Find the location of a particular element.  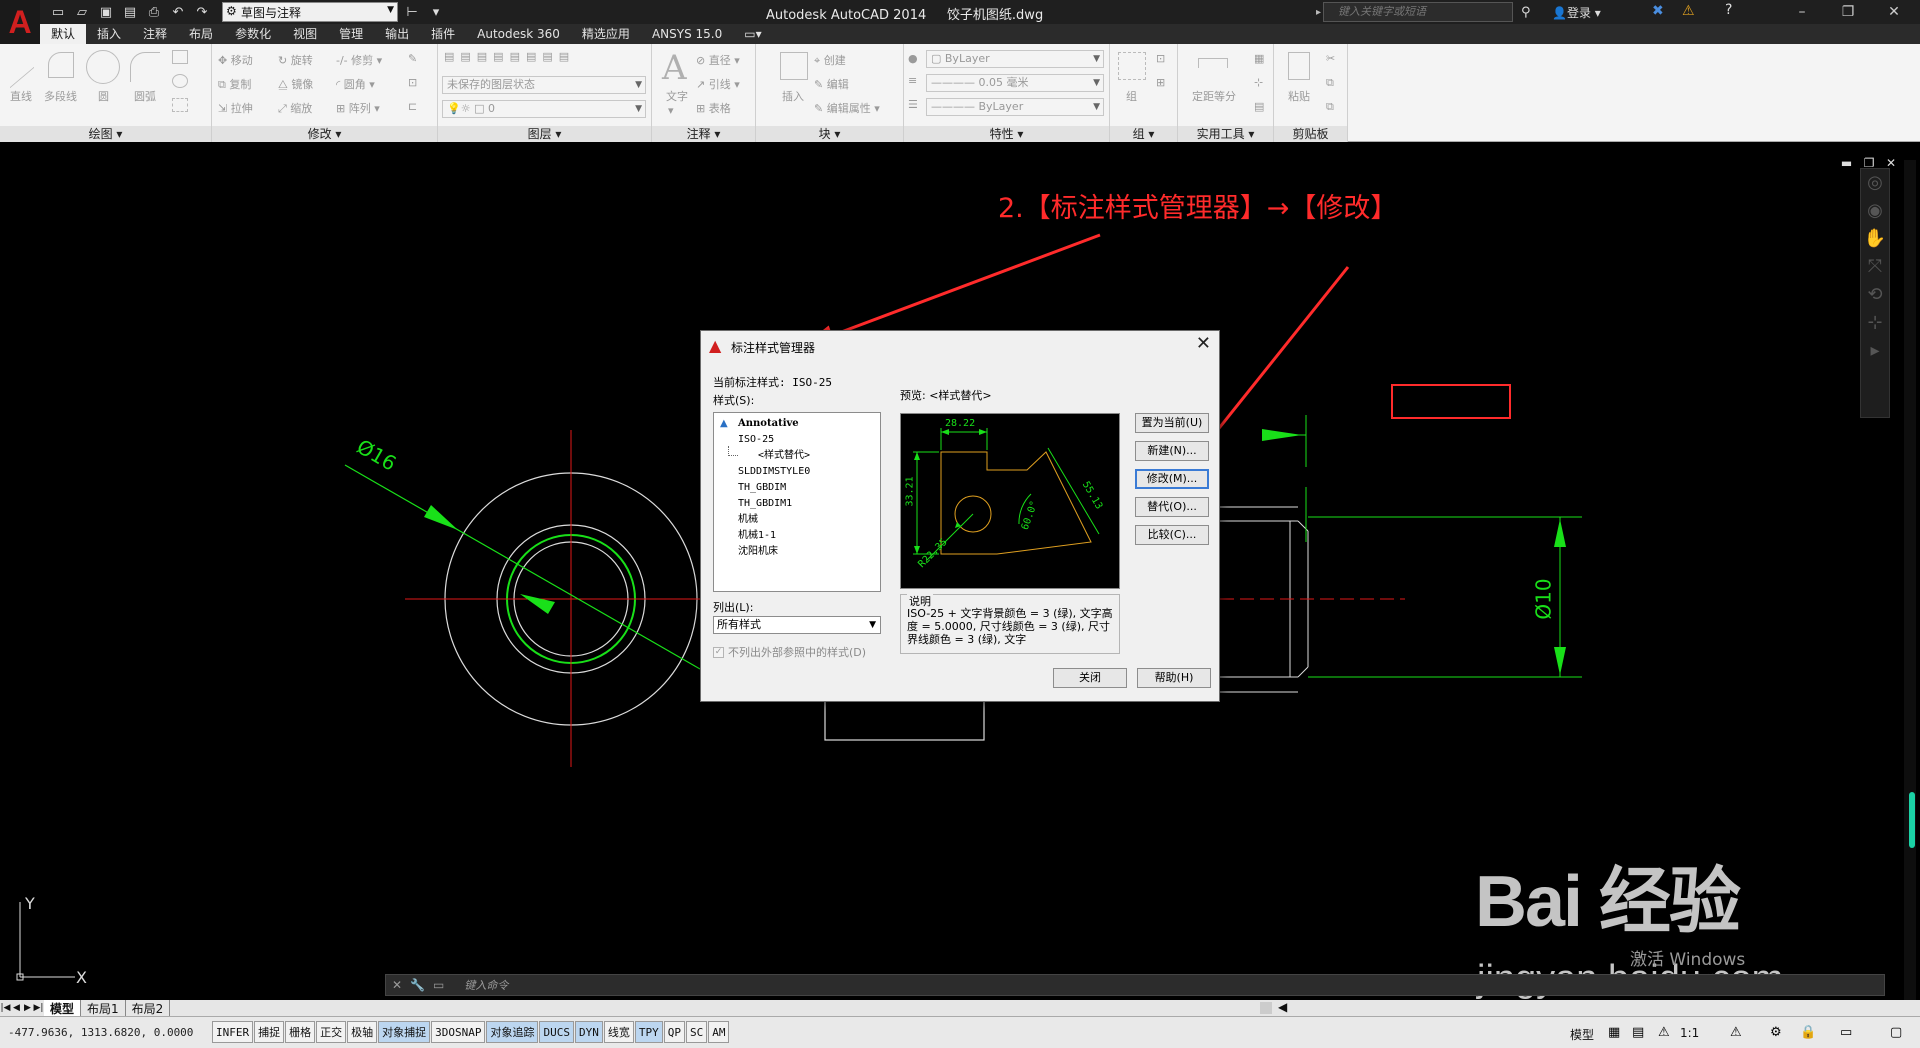

open-file-icon: ▱ is located at coordinates (82, 12).